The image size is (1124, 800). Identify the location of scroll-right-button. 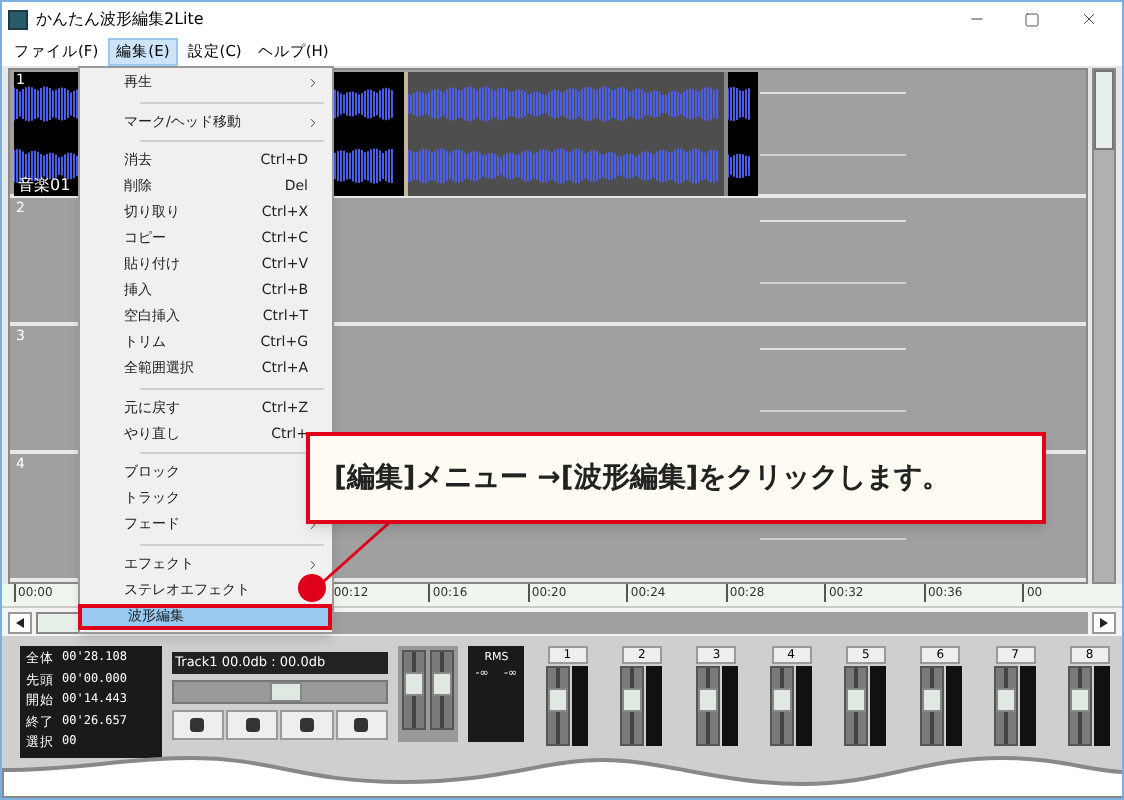
(1104, 622).